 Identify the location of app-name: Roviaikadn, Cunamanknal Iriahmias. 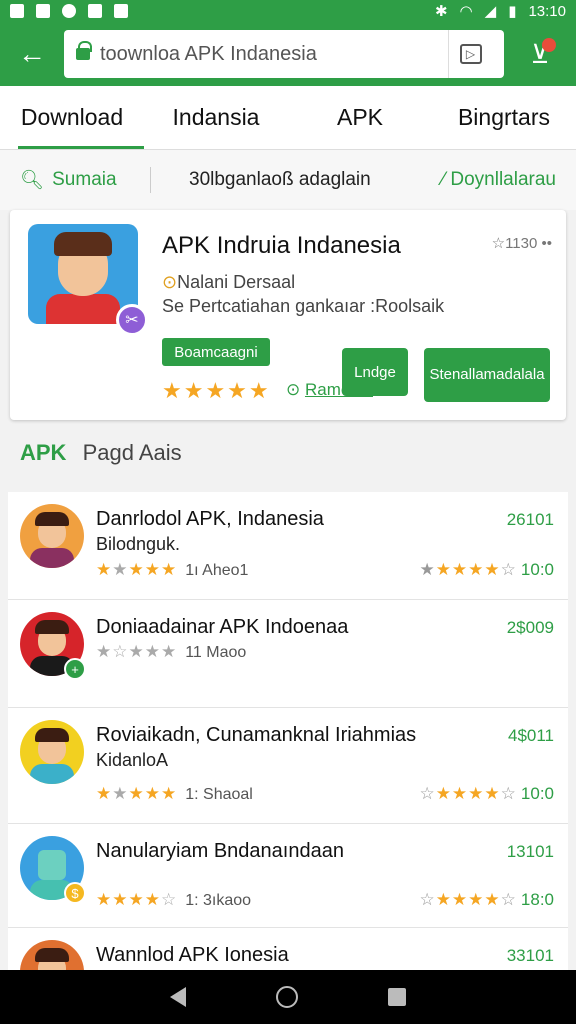
(256, 735).